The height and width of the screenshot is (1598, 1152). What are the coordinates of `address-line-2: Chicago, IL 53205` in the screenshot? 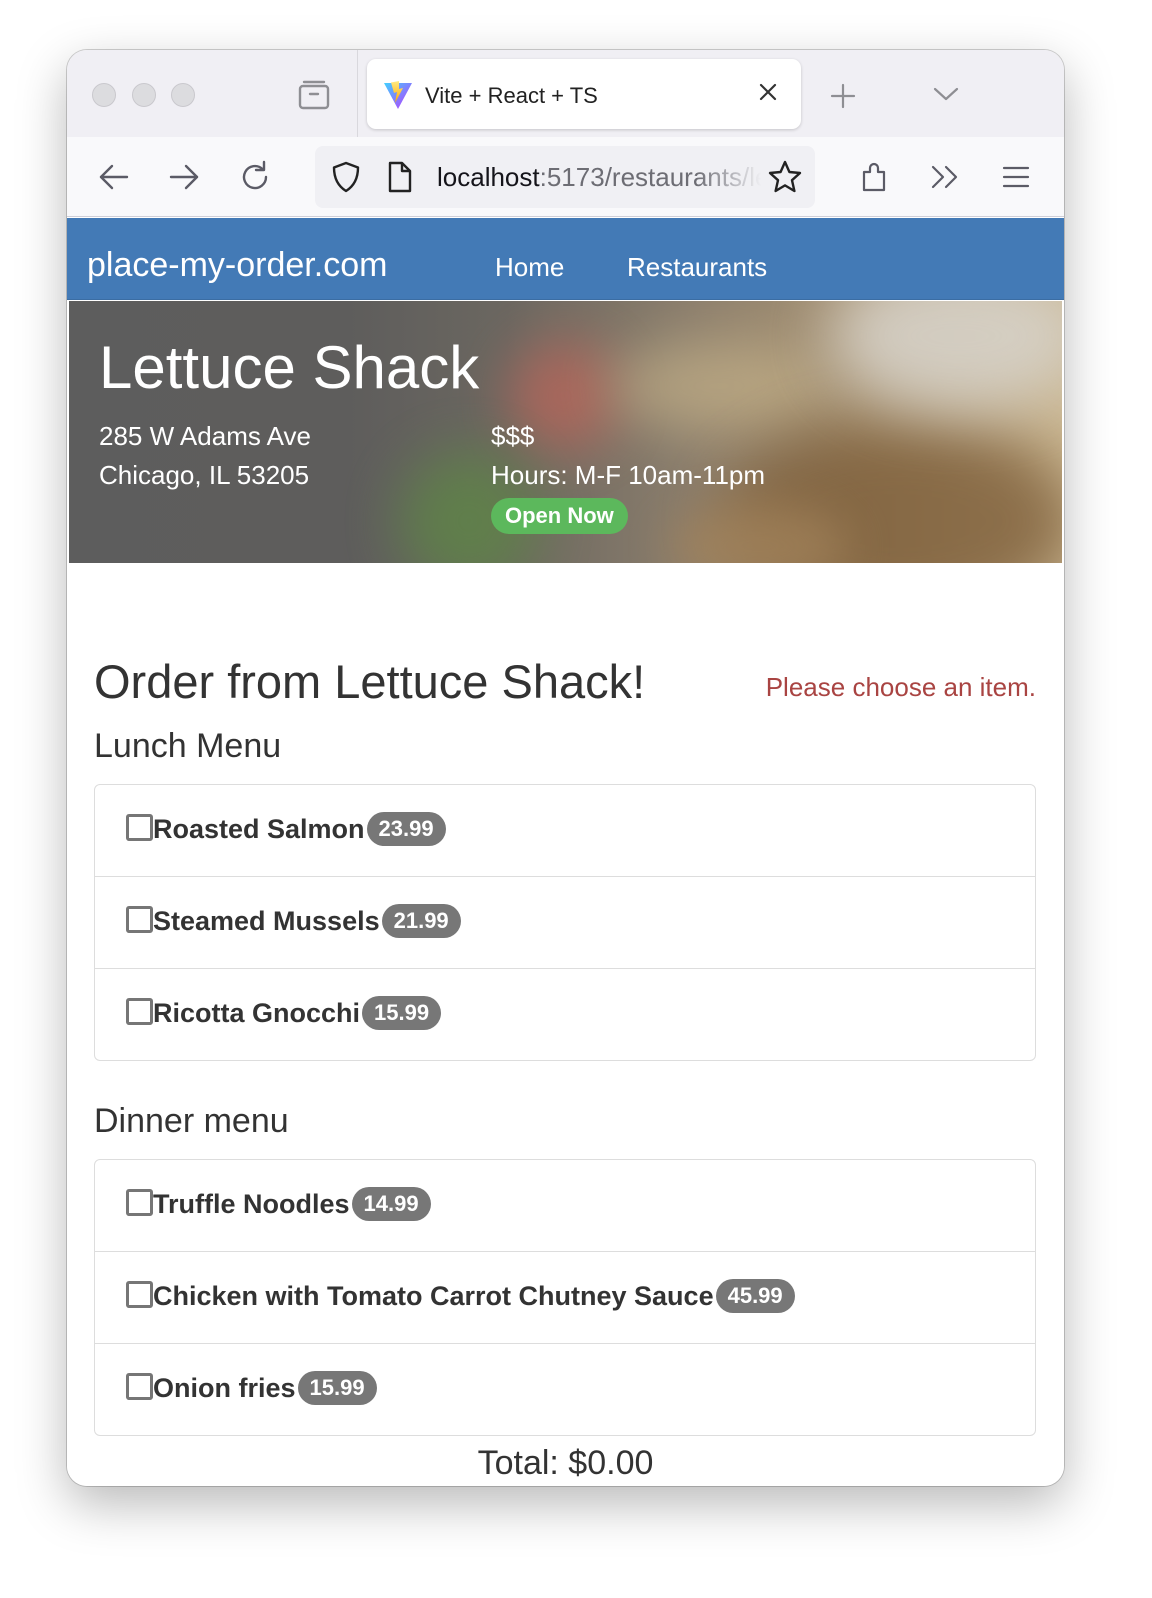 It's located at (204, 475).